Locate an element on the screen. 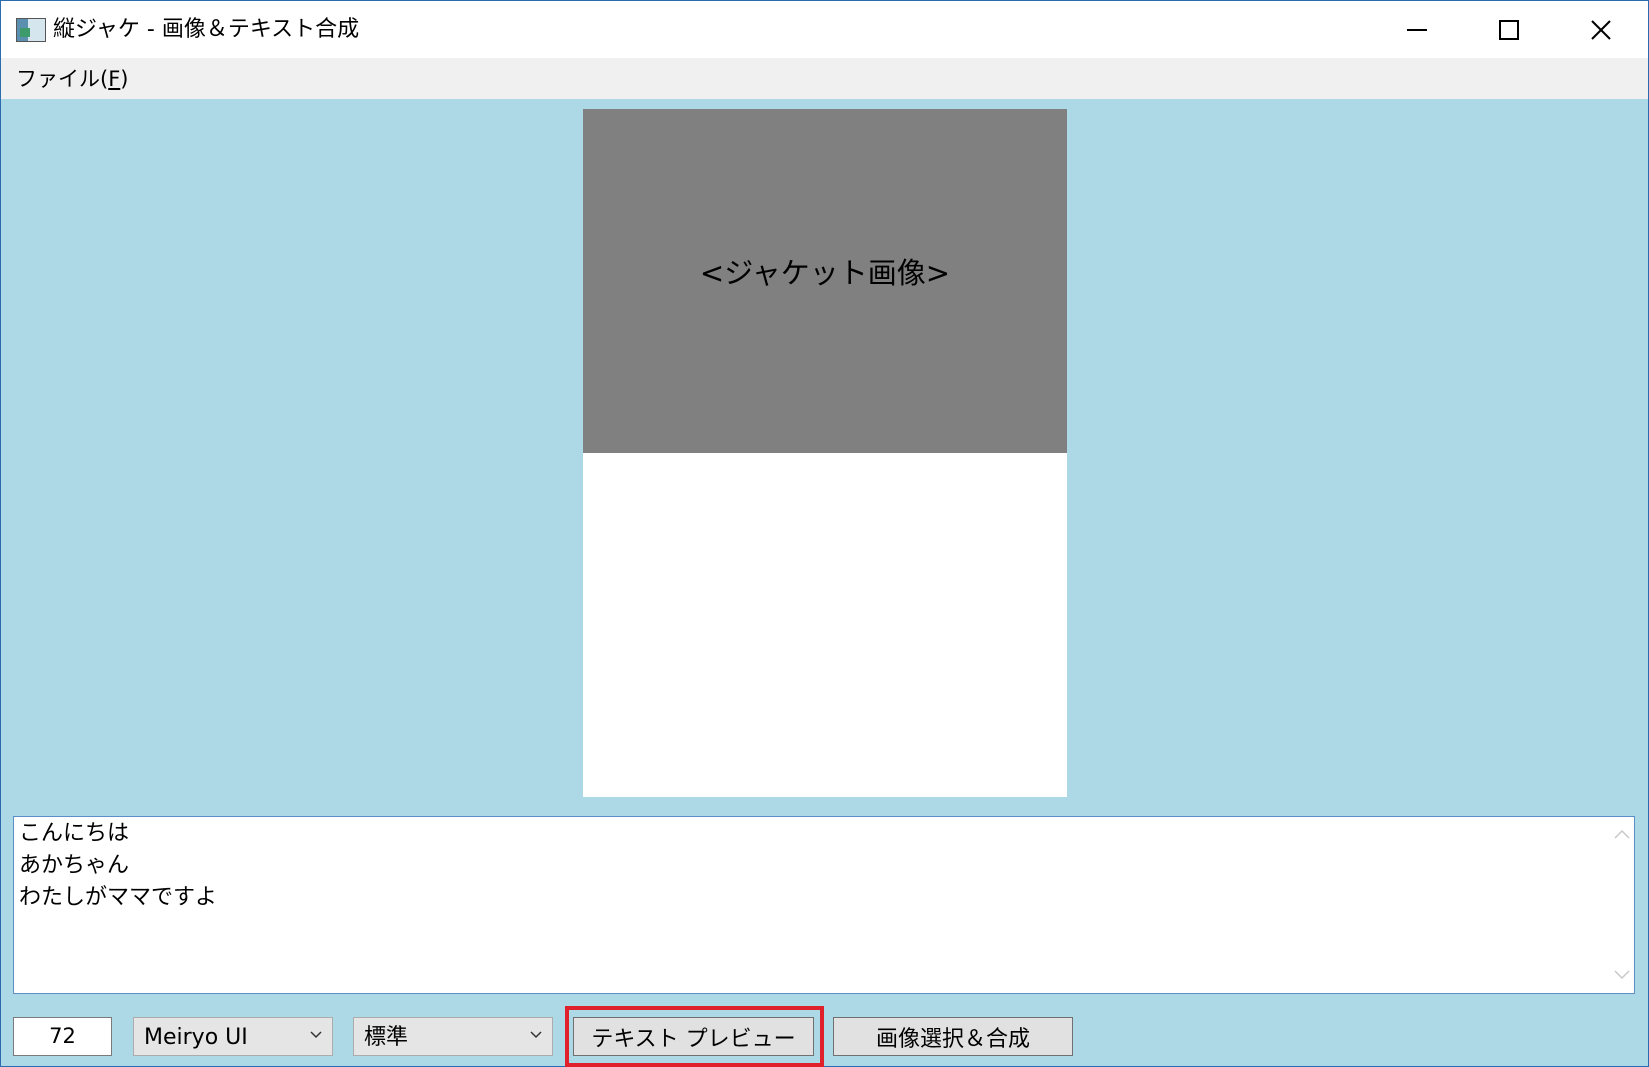 The width and height of the screenshot is (1649, 1067). font-family-value: Meiryo UI is located at coordinates (196, 1037).